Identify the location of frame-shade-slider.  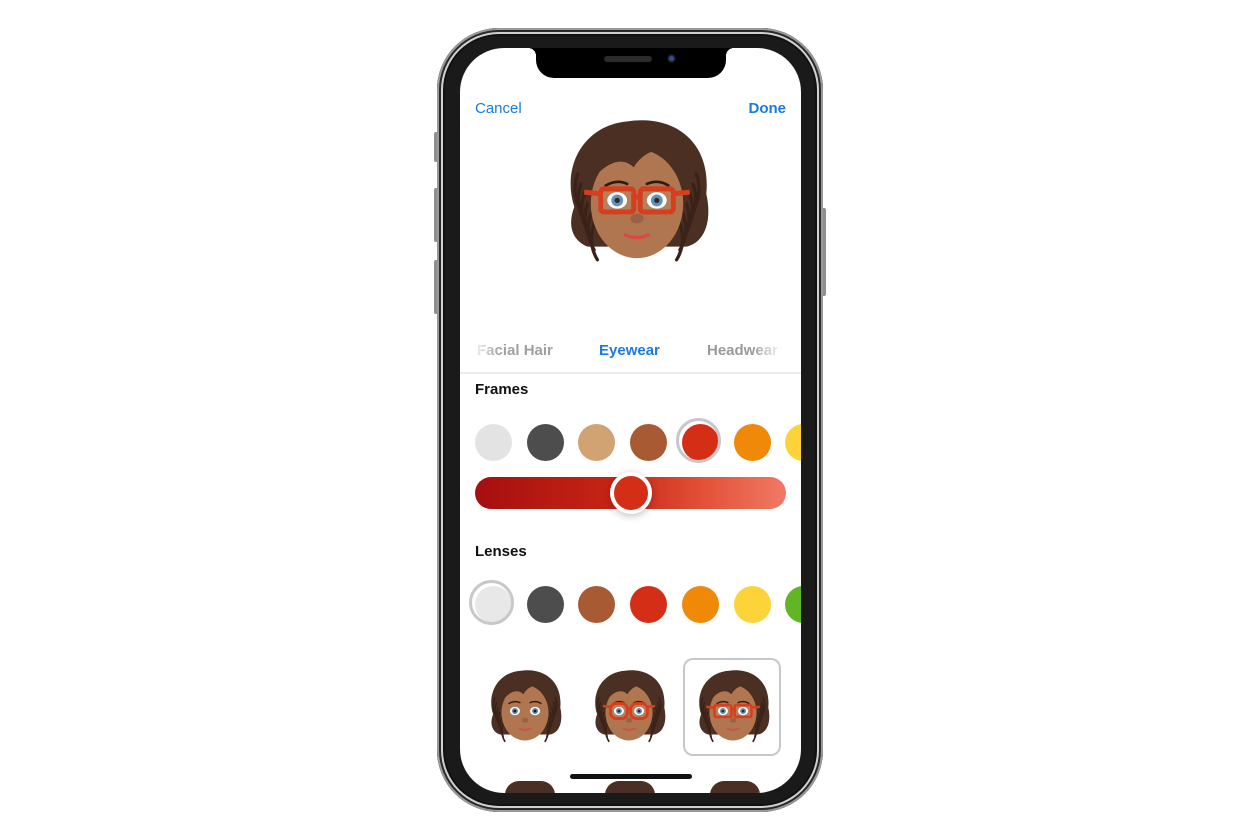
(630, 493).